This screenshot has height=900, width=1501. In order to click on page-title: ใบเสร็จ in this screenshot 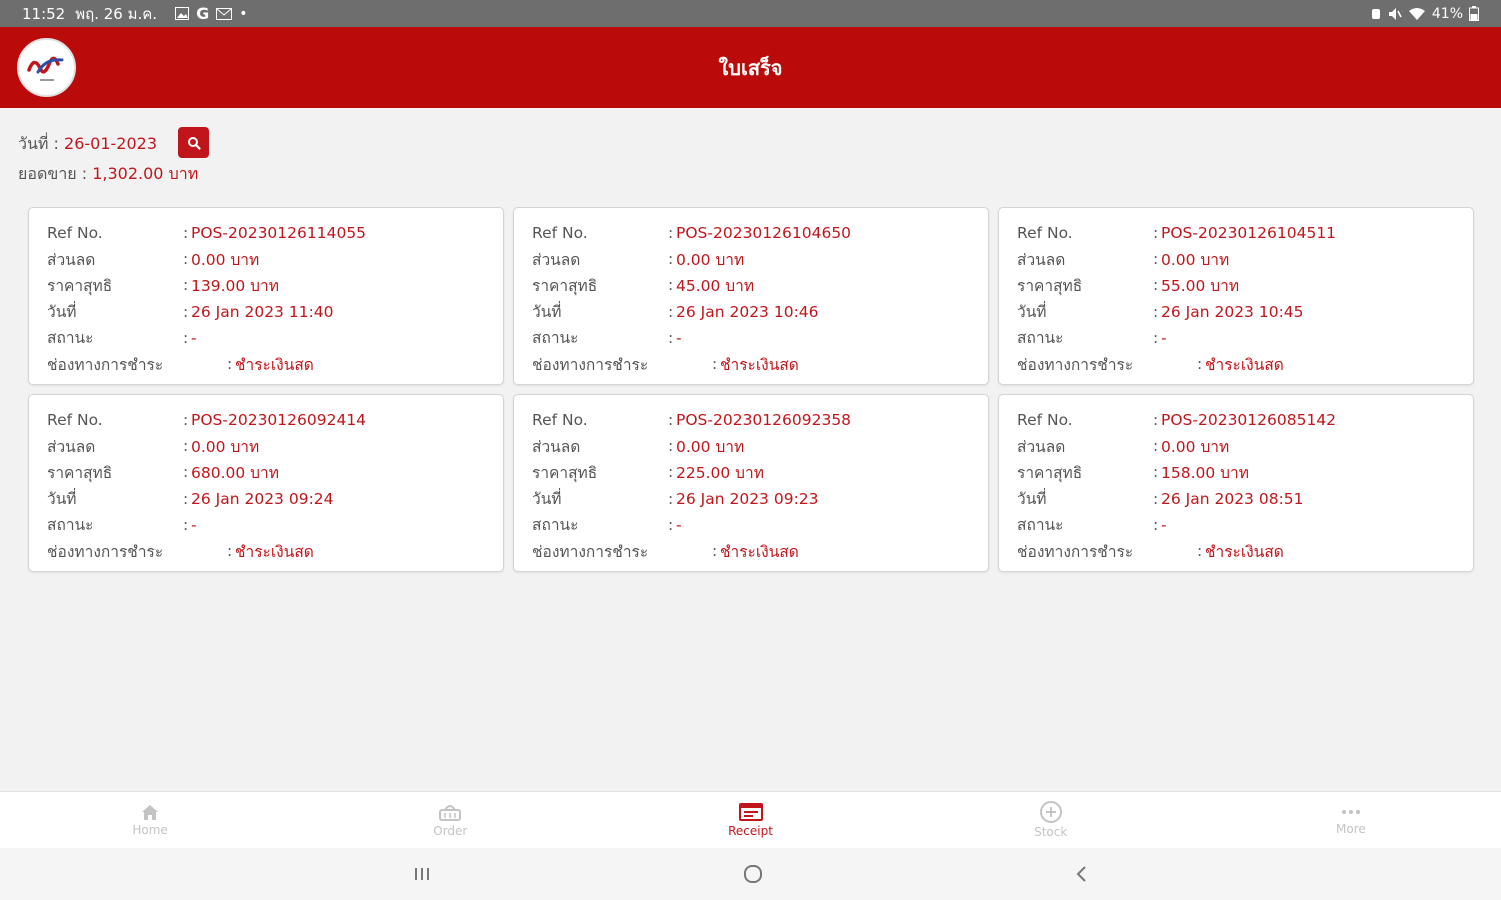, I will do `click(750, 67)`.